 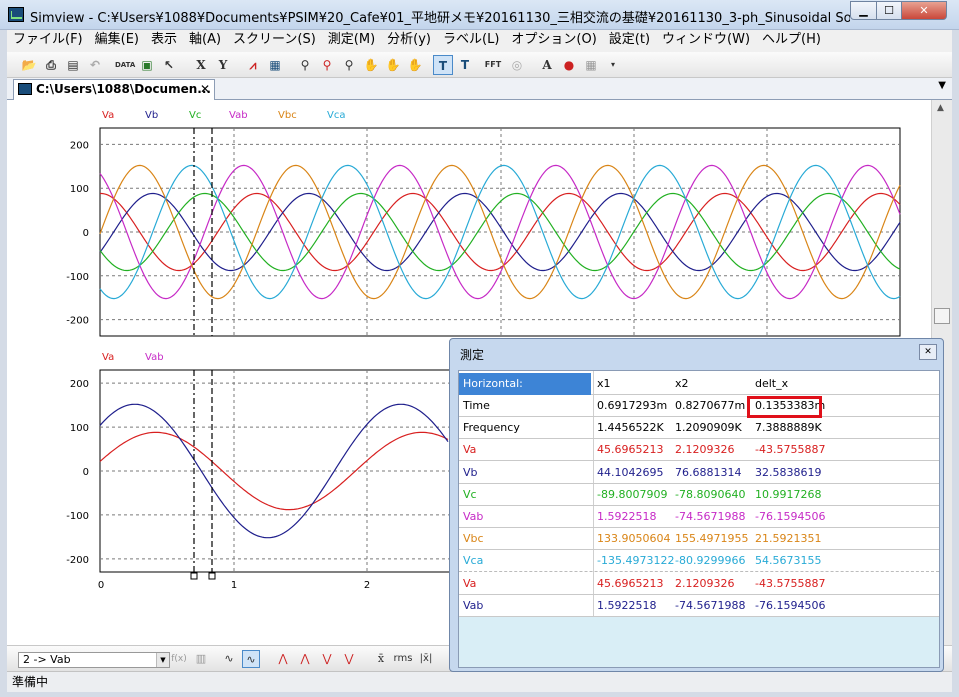 What do you see at coordinates (95, 65) in the screenshot?
I see `undo-icon: ↶` at bounding box center [95, 65].